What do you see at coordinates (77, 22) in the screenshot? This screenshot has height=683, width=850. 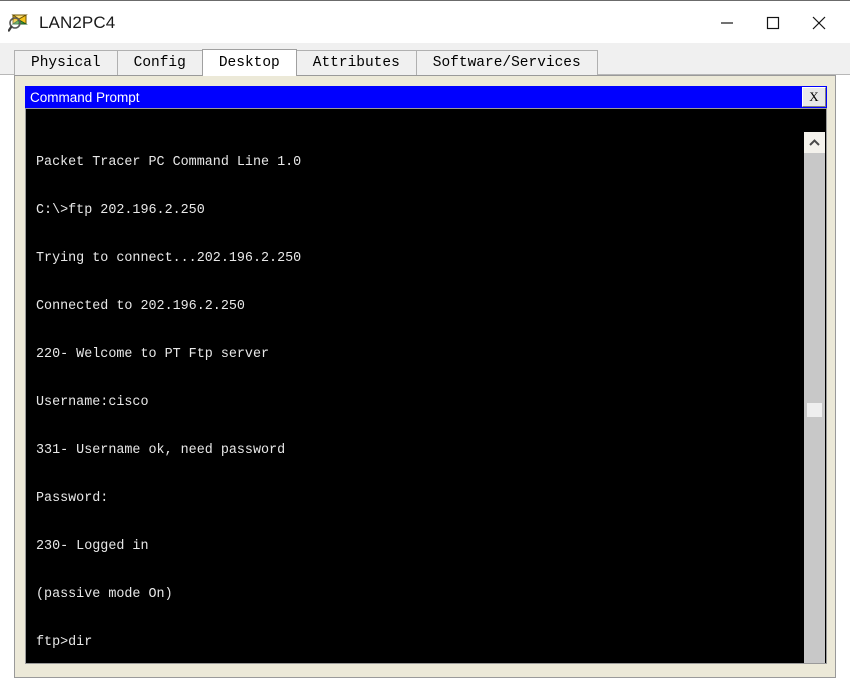 I see `window-title: LAN2PC4` at bounding box center [77, 22].